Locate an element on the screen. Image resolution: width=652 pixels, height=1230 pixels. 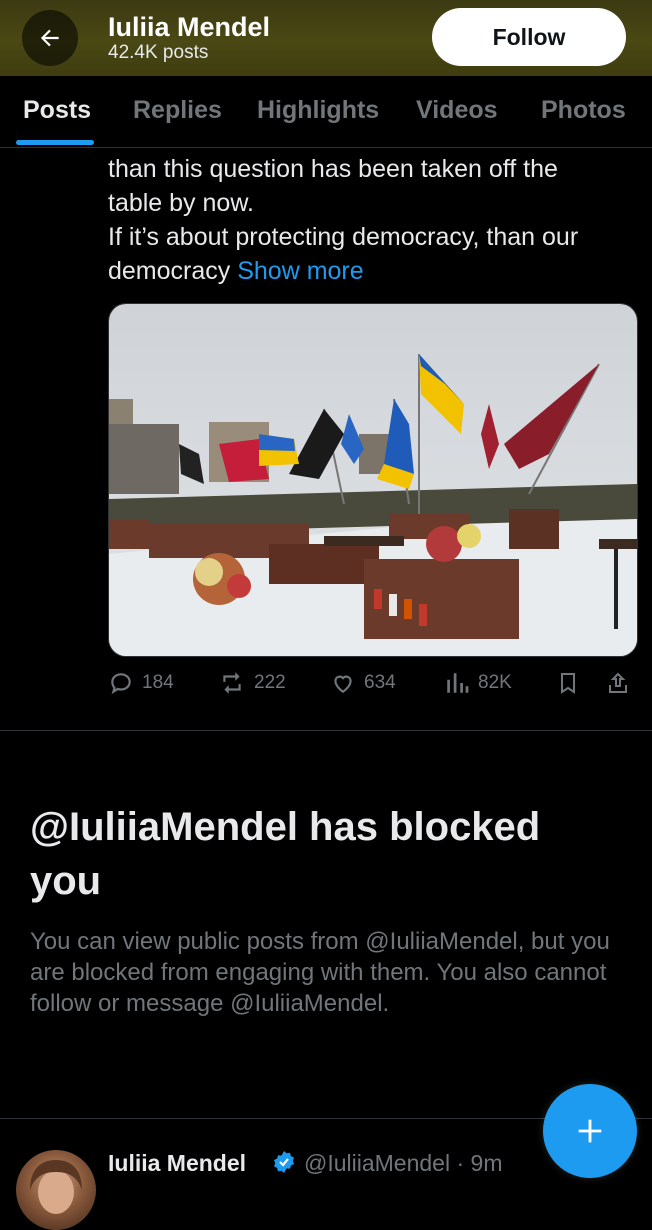
tweet-line: table by now. is located at coordinates (181, 203).